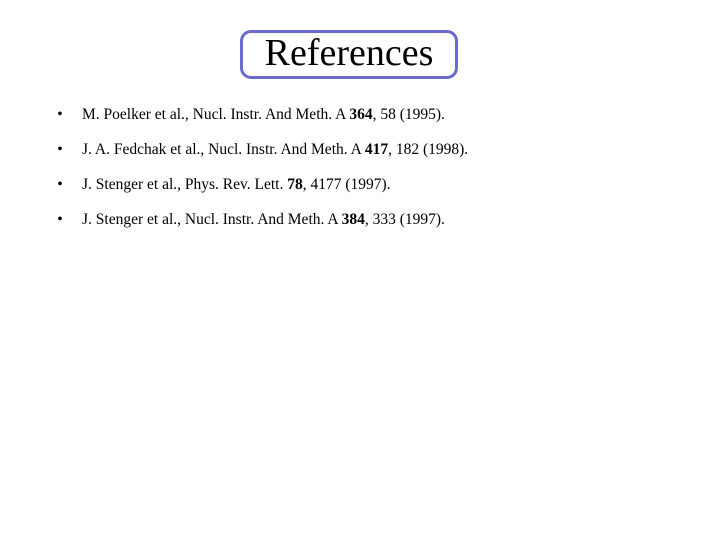  I want to click on reference-suffix: , 4177 (1997)., so click(346, 184).